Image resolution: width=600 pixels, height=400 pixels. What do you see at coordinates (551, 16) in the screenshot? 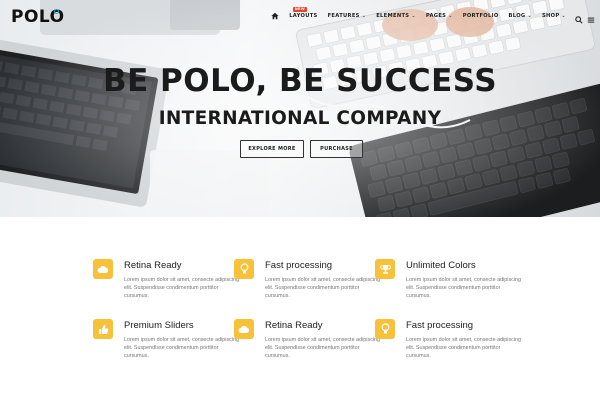
I see `nav-item-label: SHOP` at bounding box center [551, 16].